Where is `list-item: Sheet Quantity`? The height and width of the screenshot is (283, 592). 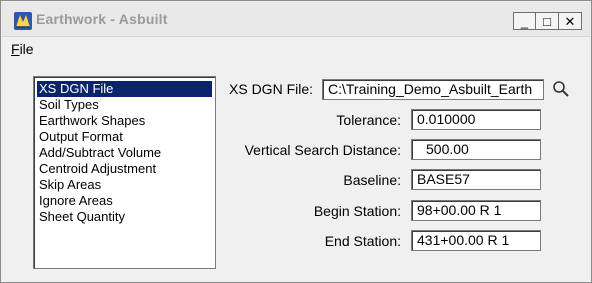 list-item: Sheet Quantity is located at coordinates (124, 217).